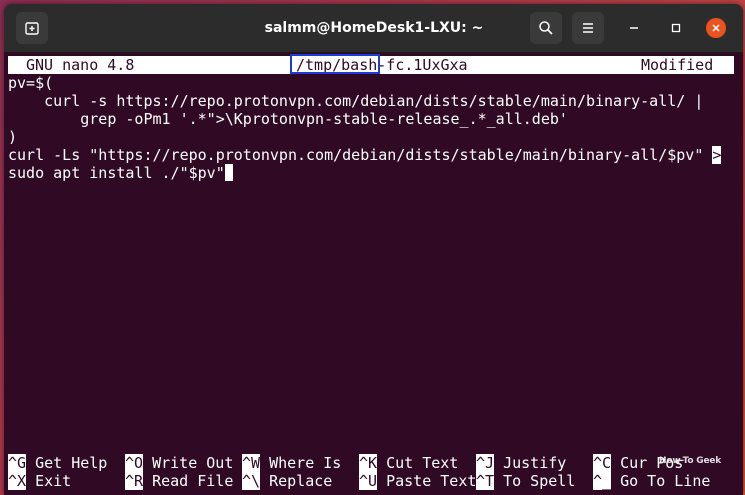  Describe the element at coordinates (485, 481) in the screenshot. I see `shortcut-key: ^T` at that location.